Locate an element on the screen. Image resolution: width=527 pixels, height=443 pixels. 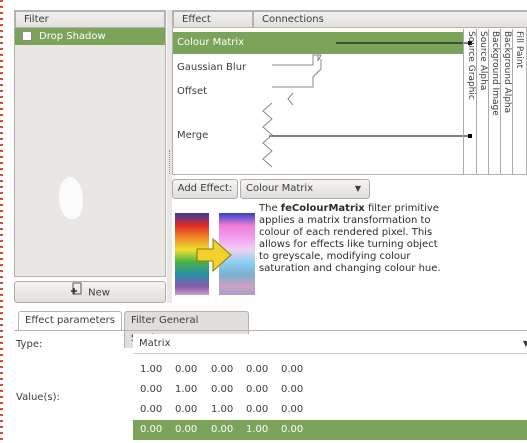
colour-matrix-illustration is located at coordinates (215, 254).